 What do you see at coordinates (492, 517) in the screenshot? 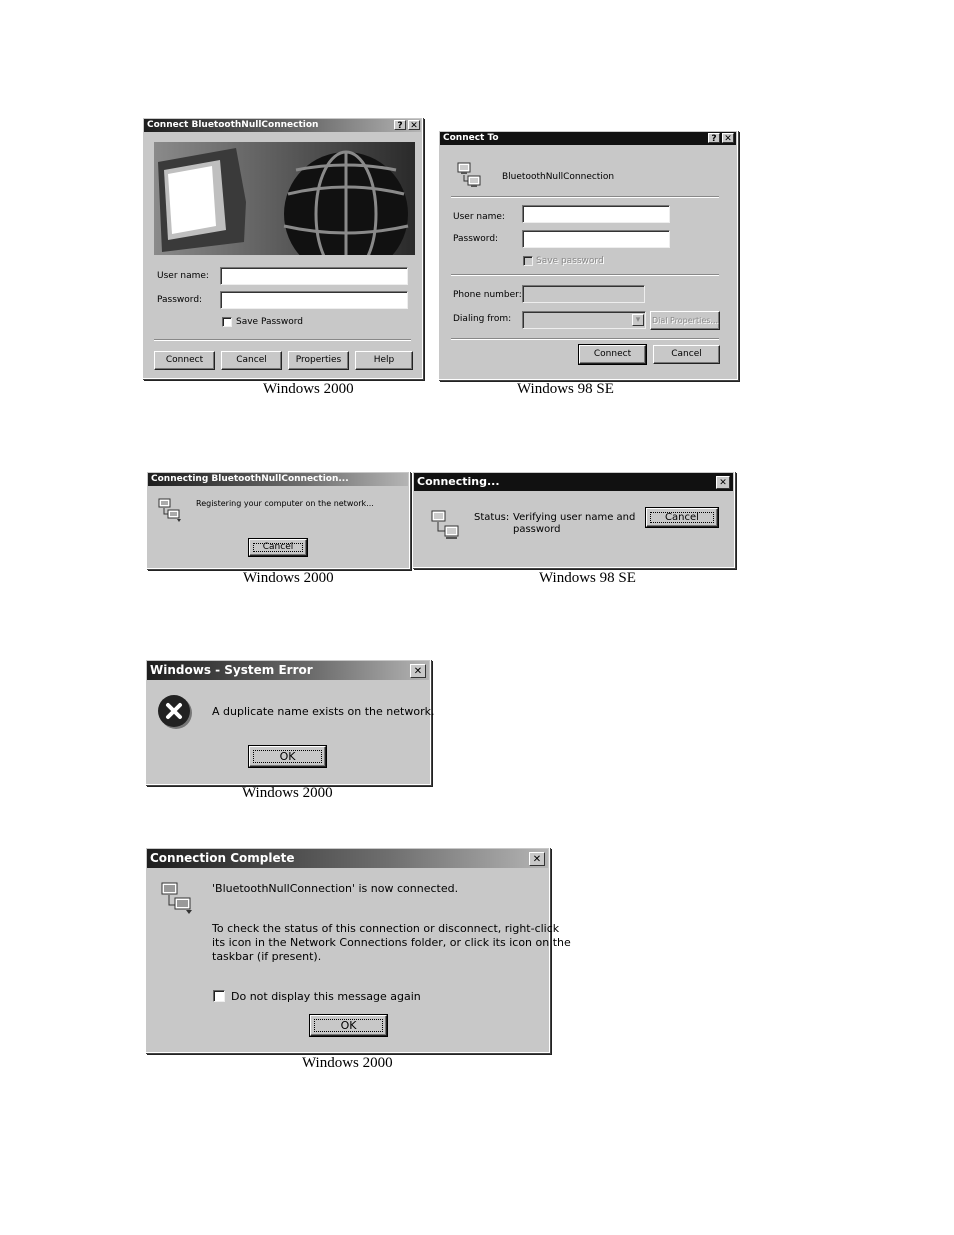
I see `status-label: Status:` at bounding box center [492, 517].